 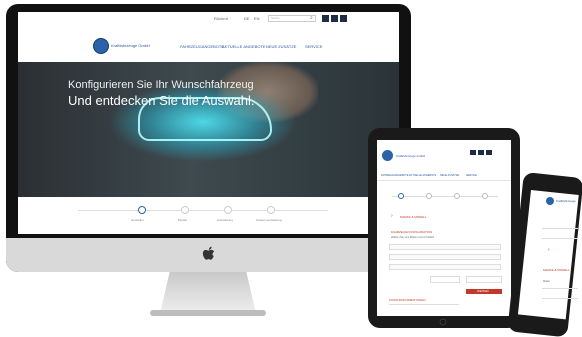 I want to click on twitter-icon, so click(x=334, y=18).